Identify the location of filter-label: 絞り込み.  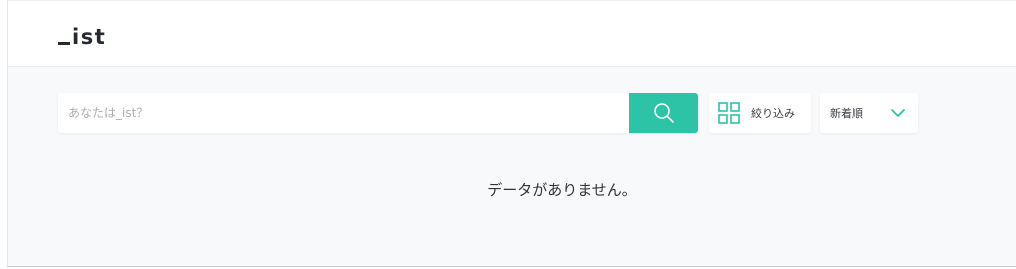
(773, 113).